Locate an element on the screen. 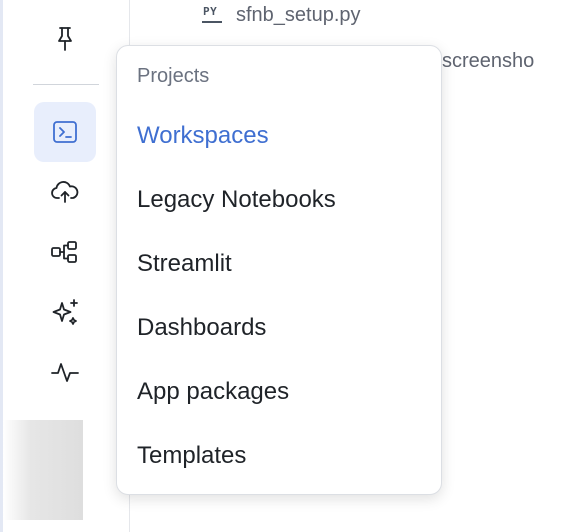  workflow-icon is located at coordinates (64, 252).